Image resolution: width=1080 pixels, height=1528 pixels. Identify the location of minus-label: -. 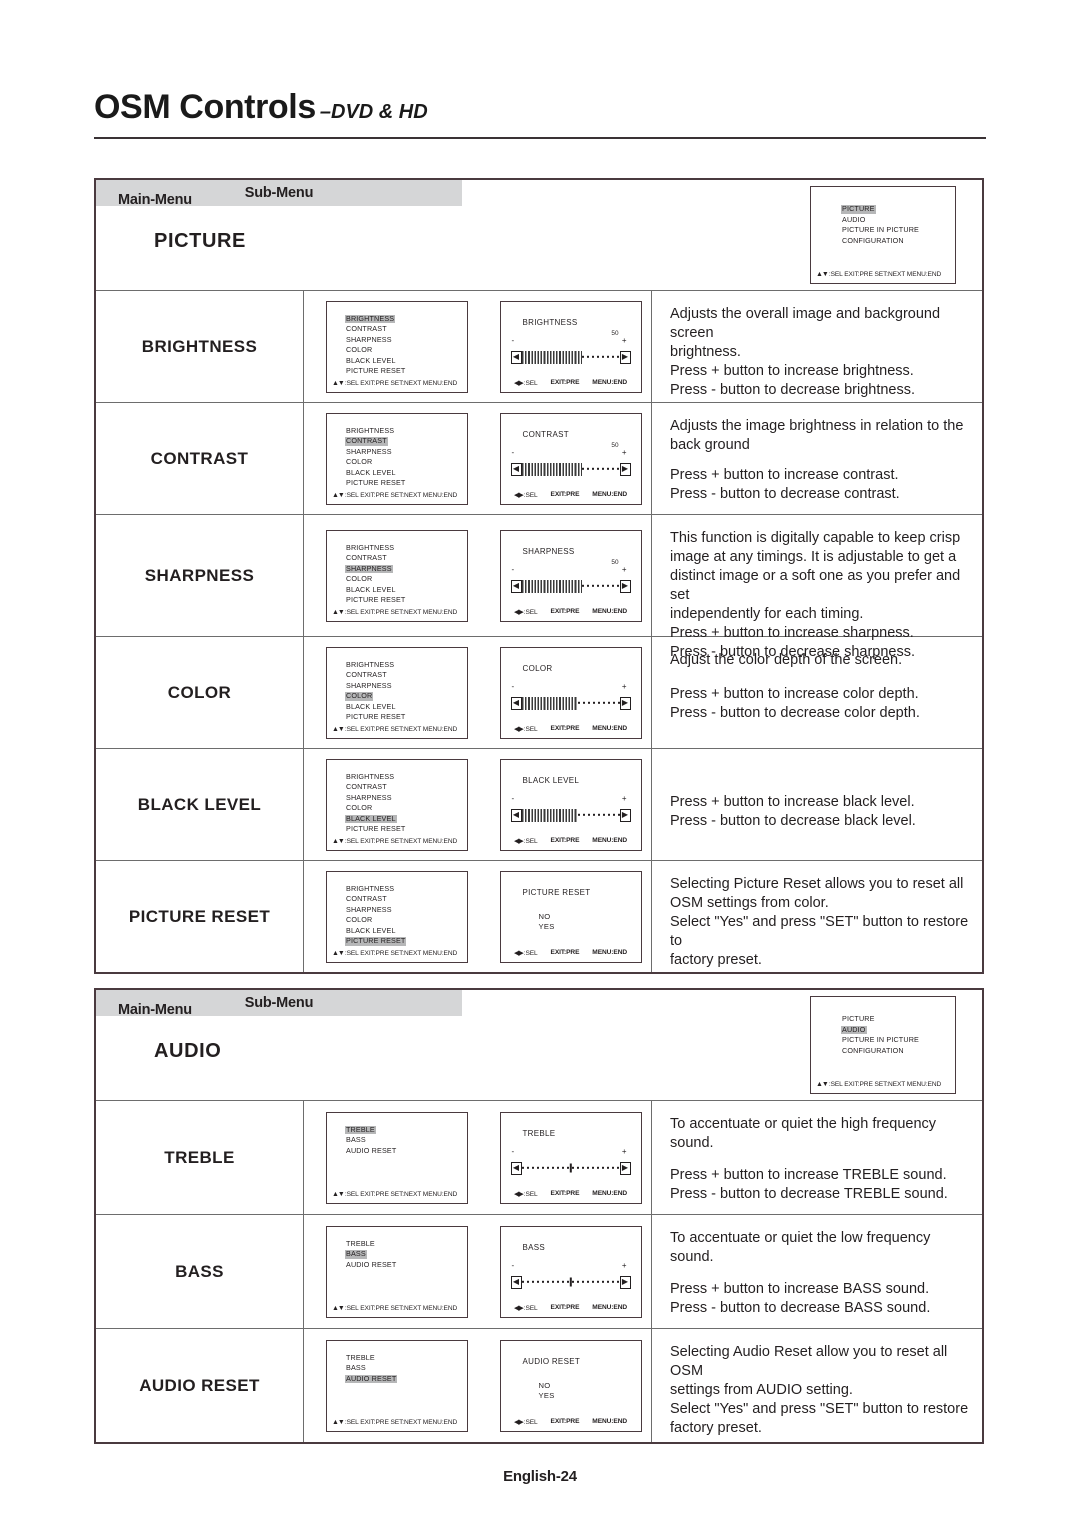
(513, 569).